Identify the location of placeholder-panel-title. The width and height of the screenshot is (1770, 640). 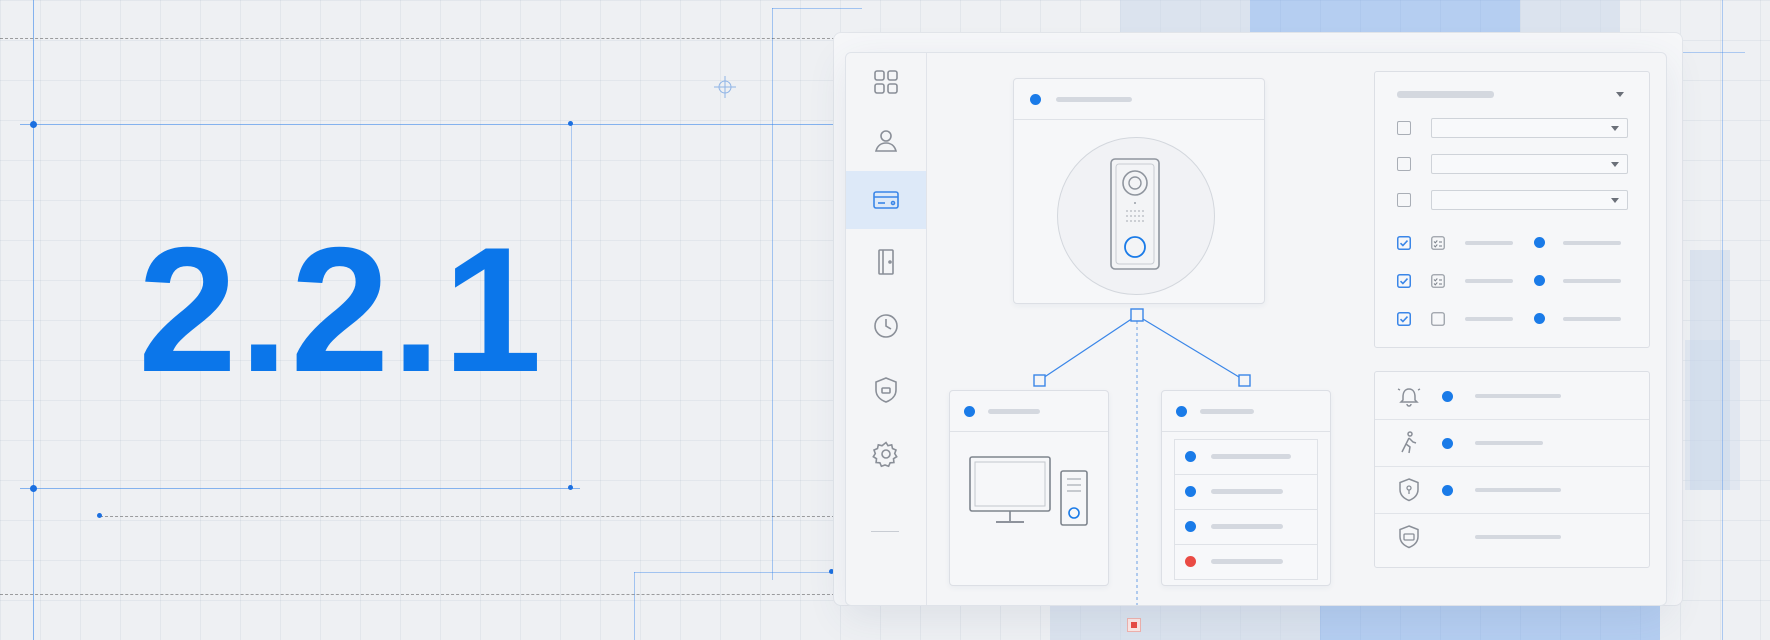
(1445, 94).